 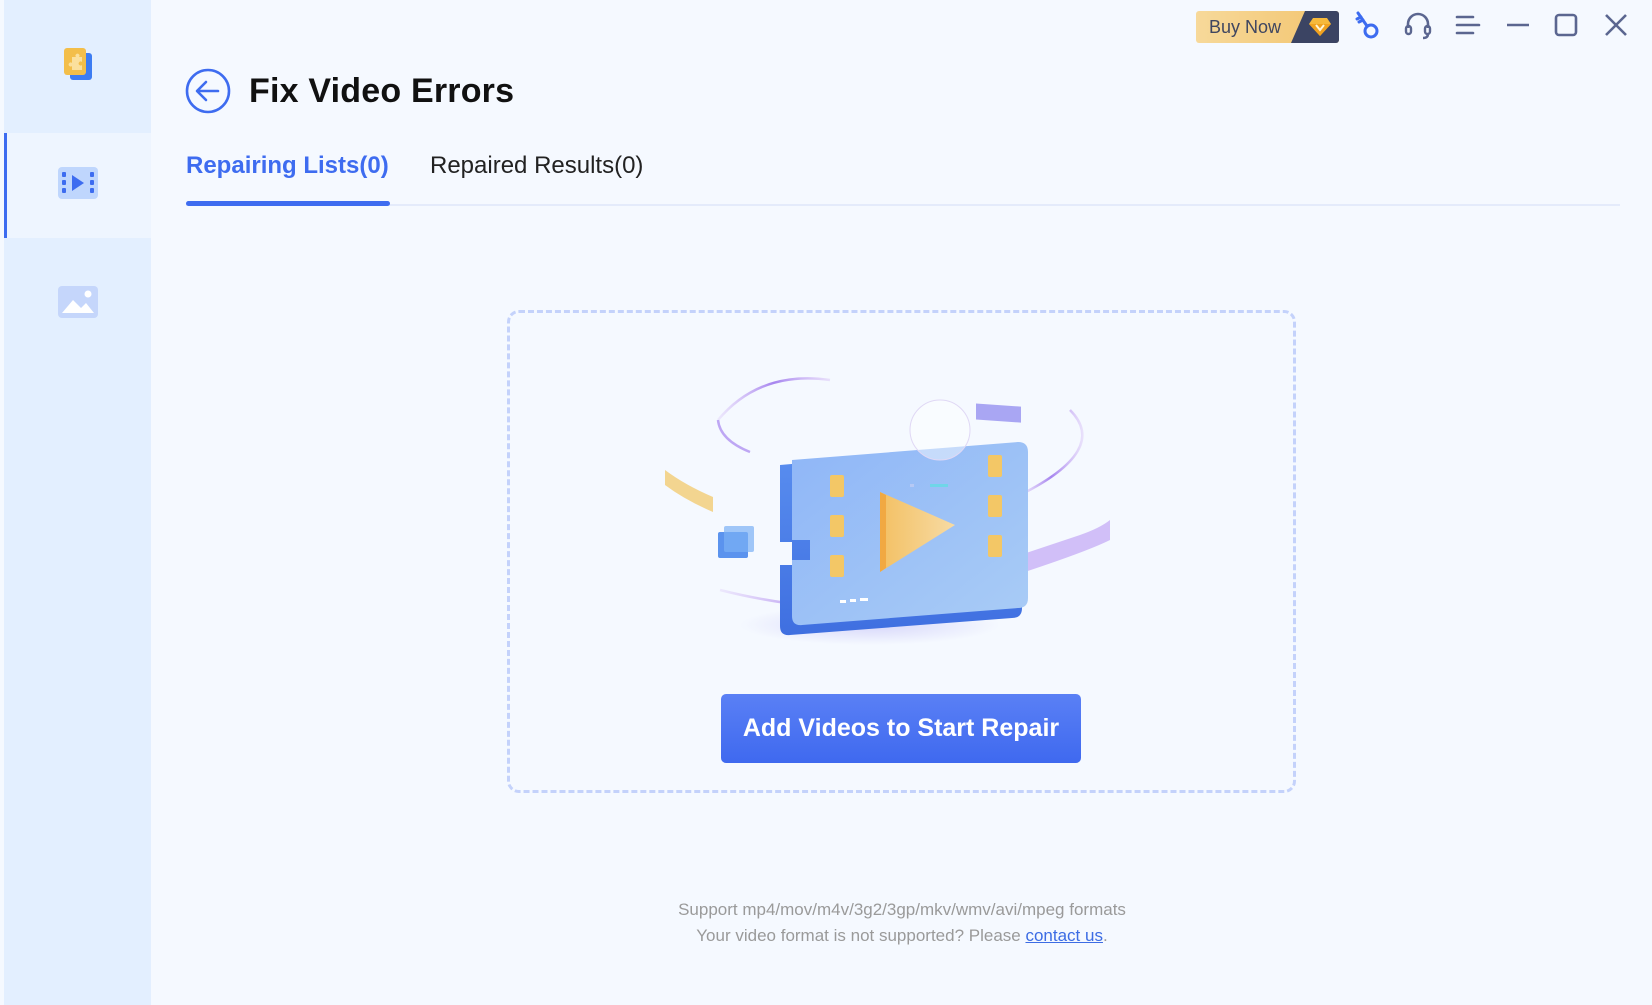 I want to click on sidebar-item-toolbox, so click(x=77, y=66).